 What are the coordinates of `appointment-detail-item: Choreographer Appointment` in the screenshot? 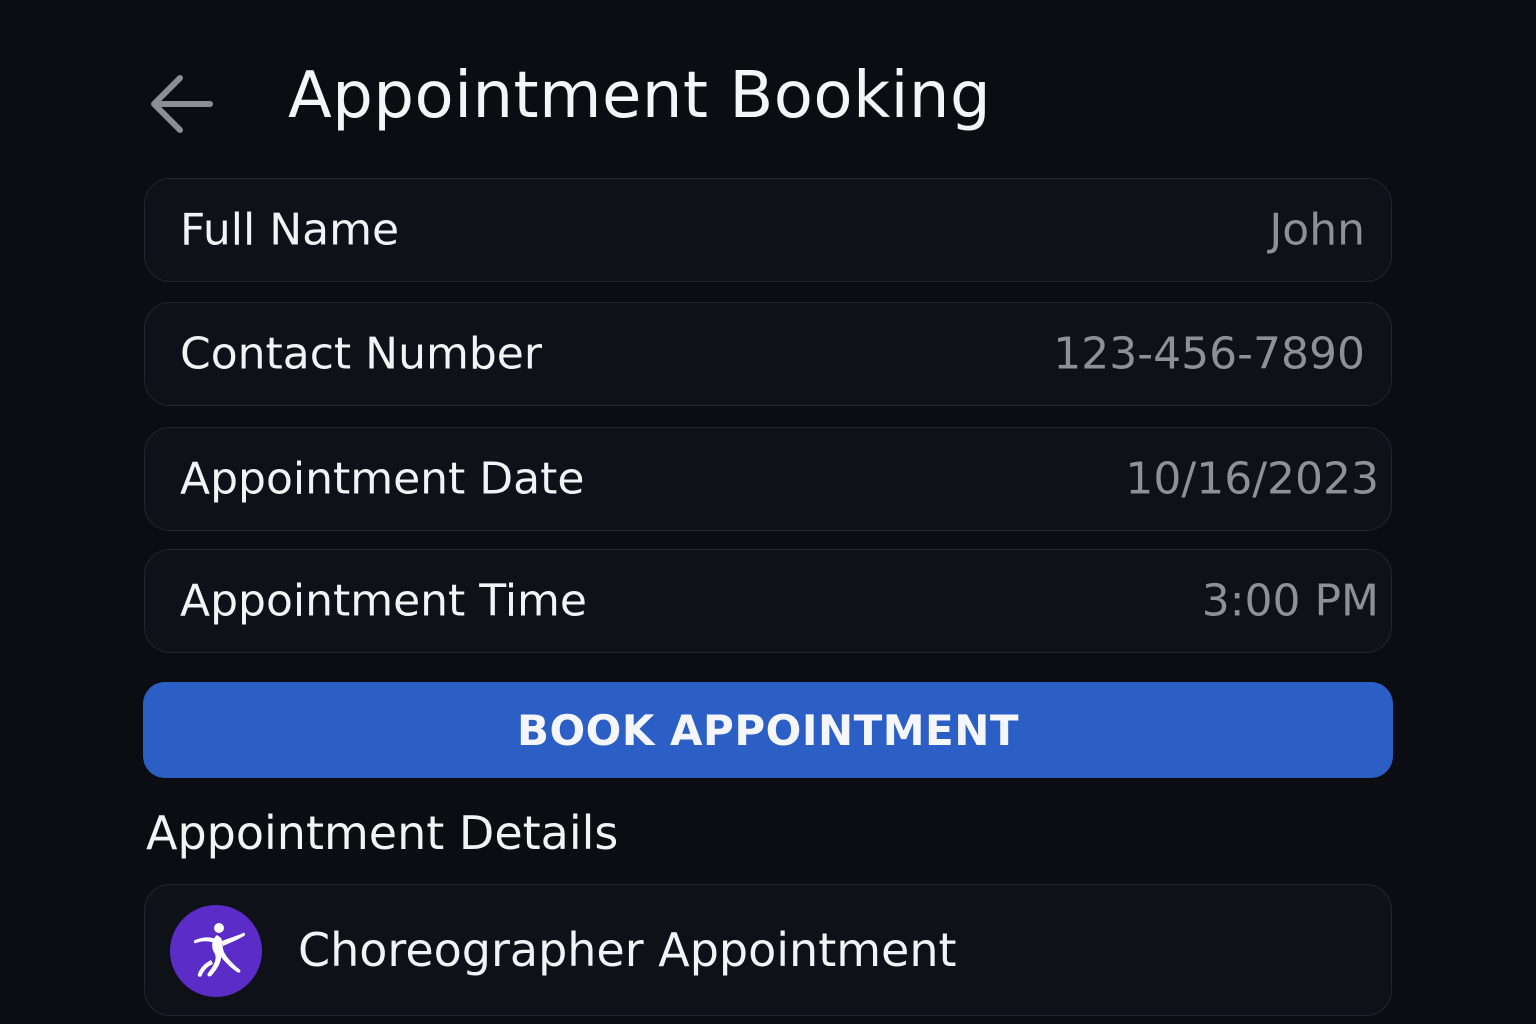 It's located at (768, 950).